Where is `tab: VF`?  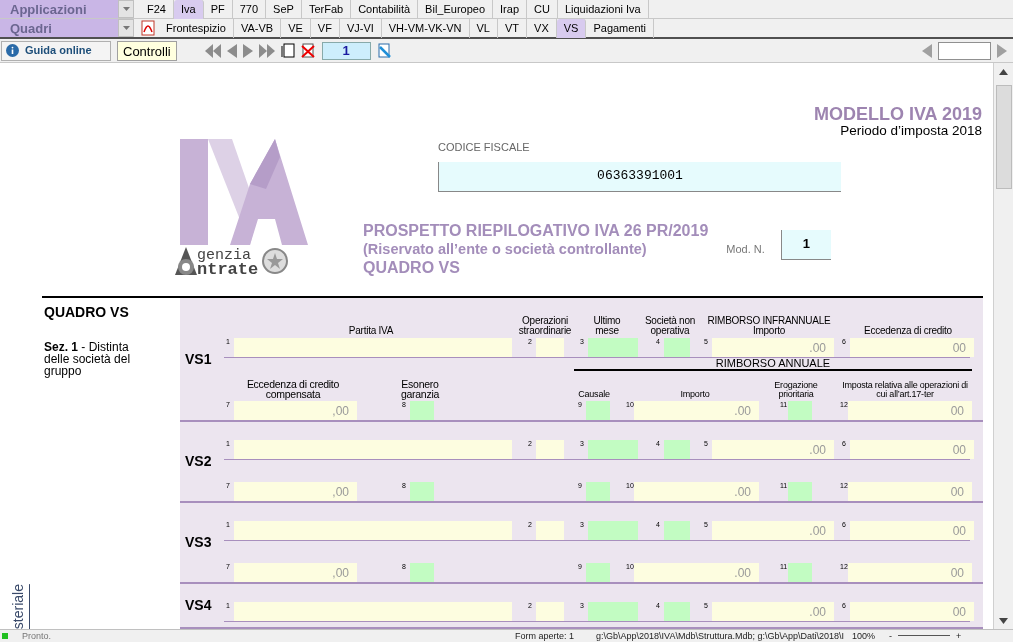
tab: VF is located at coordinates (325, 28).